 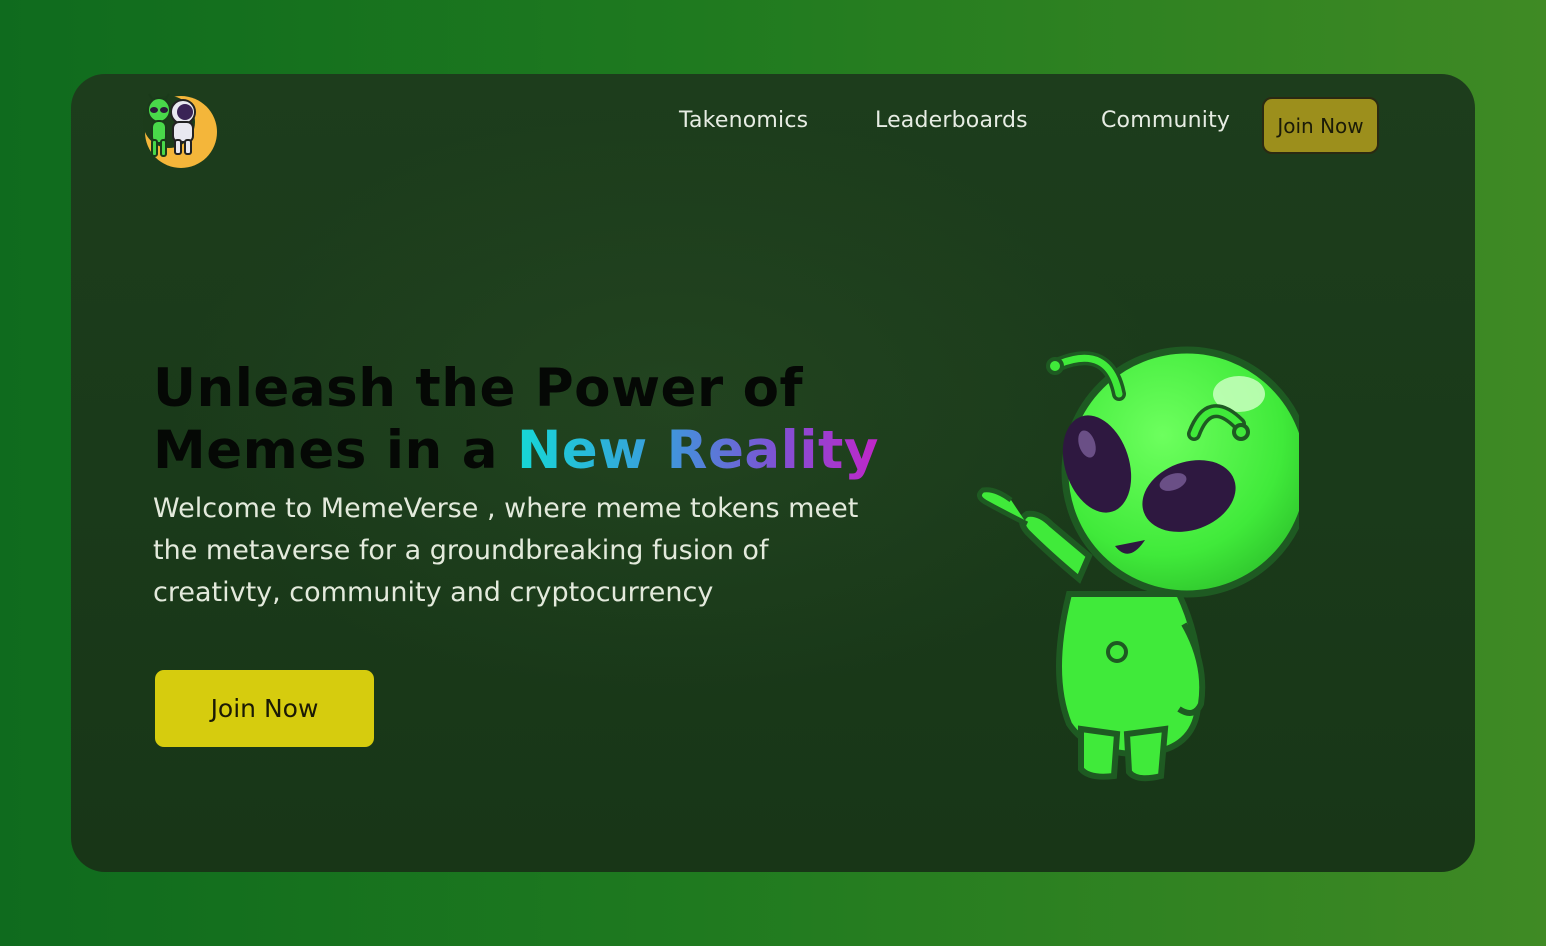 What do you see at coordinates (478, 388) in the screenshot?
I see `hero-title-line1: Unleash the Power of` at bounding box center [478, 388].